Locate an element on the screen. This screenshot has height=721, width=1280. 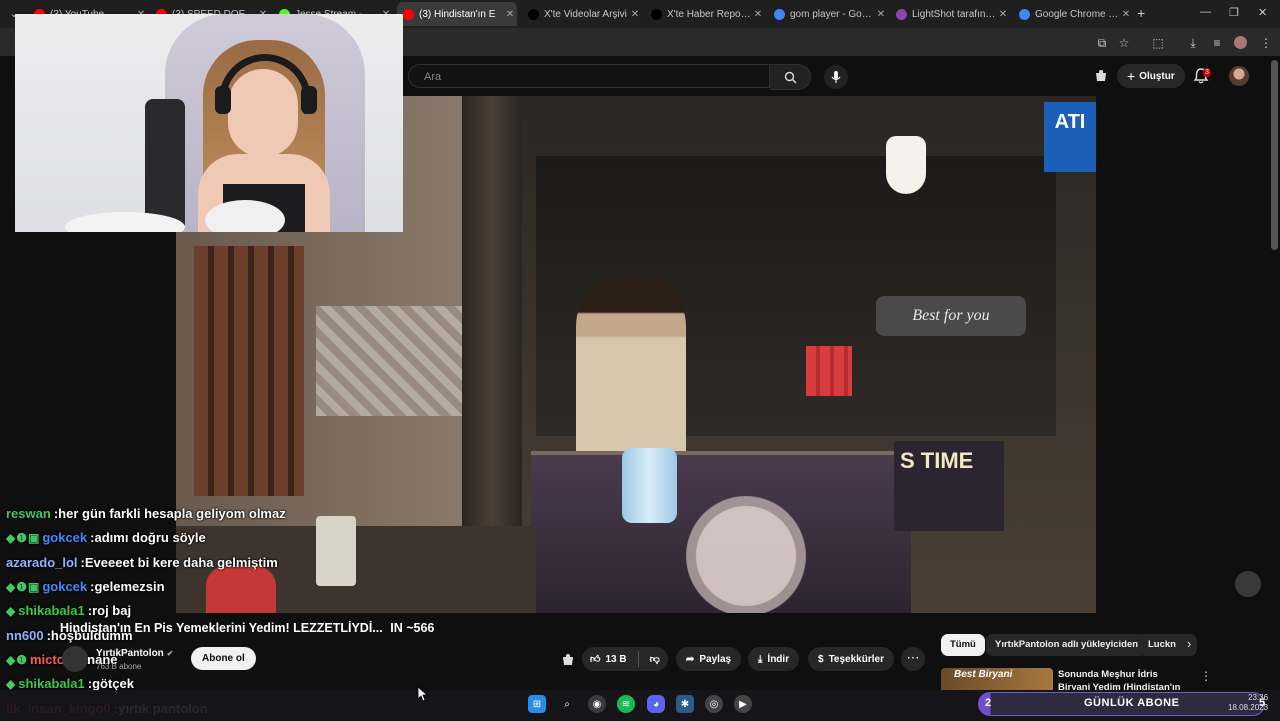
recommended-video-thumbnail: Best Biryani is located at coordinates (997, 679).